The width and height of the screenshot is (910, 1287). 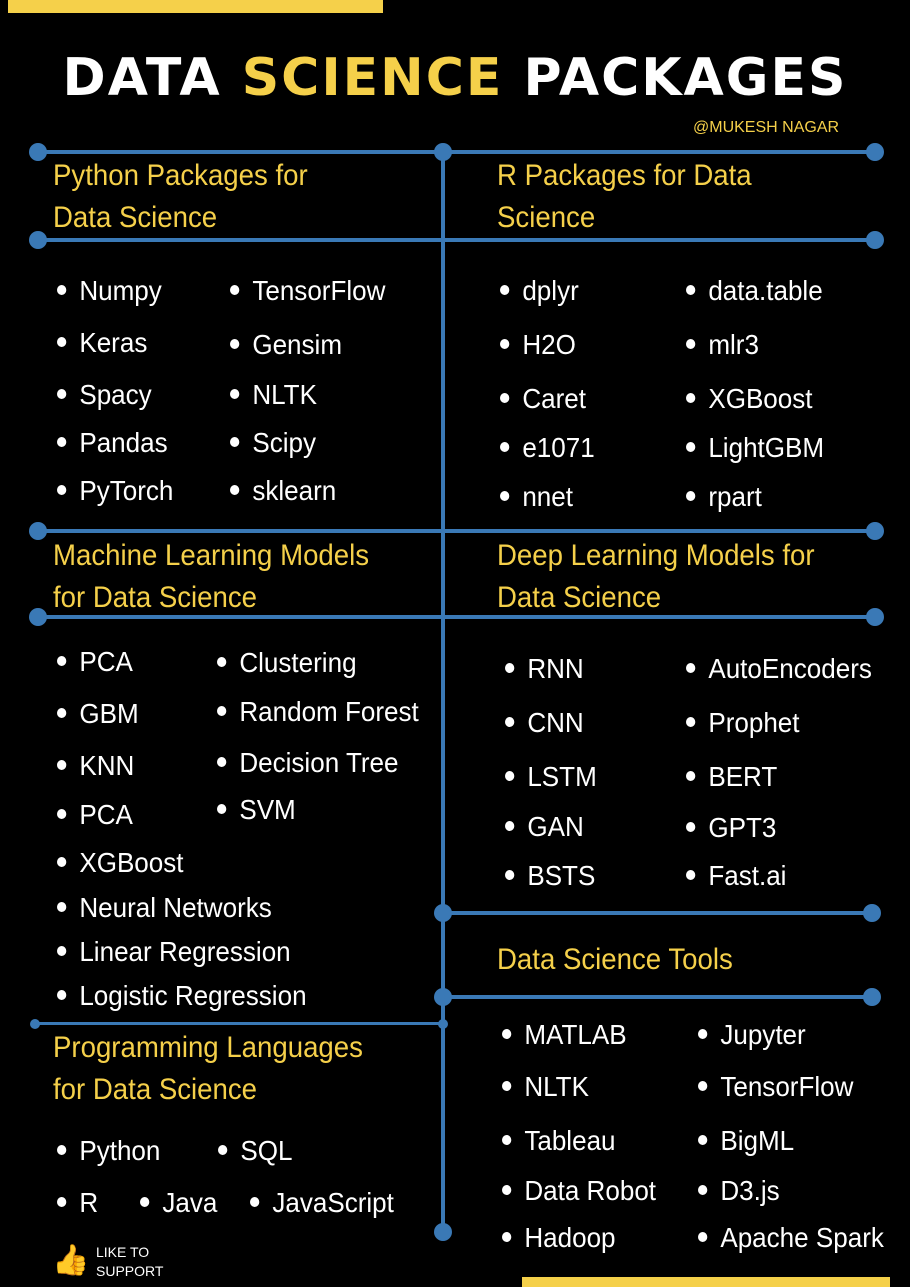 What do you see at coordinates (554, 398) in the screenshot?
I see `item-label: Caret` at bounding box center [554, 398].